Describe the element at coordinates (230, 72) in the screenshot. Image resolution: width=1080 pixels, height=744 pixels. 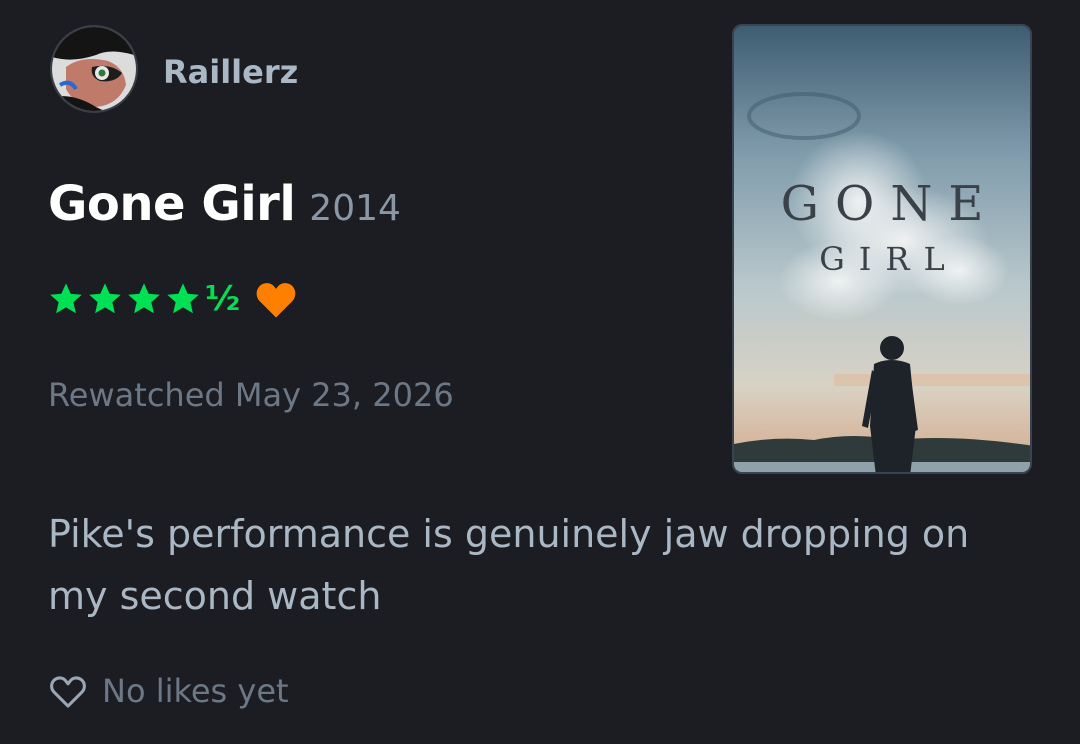
I see `username: Raillerz` at that location.